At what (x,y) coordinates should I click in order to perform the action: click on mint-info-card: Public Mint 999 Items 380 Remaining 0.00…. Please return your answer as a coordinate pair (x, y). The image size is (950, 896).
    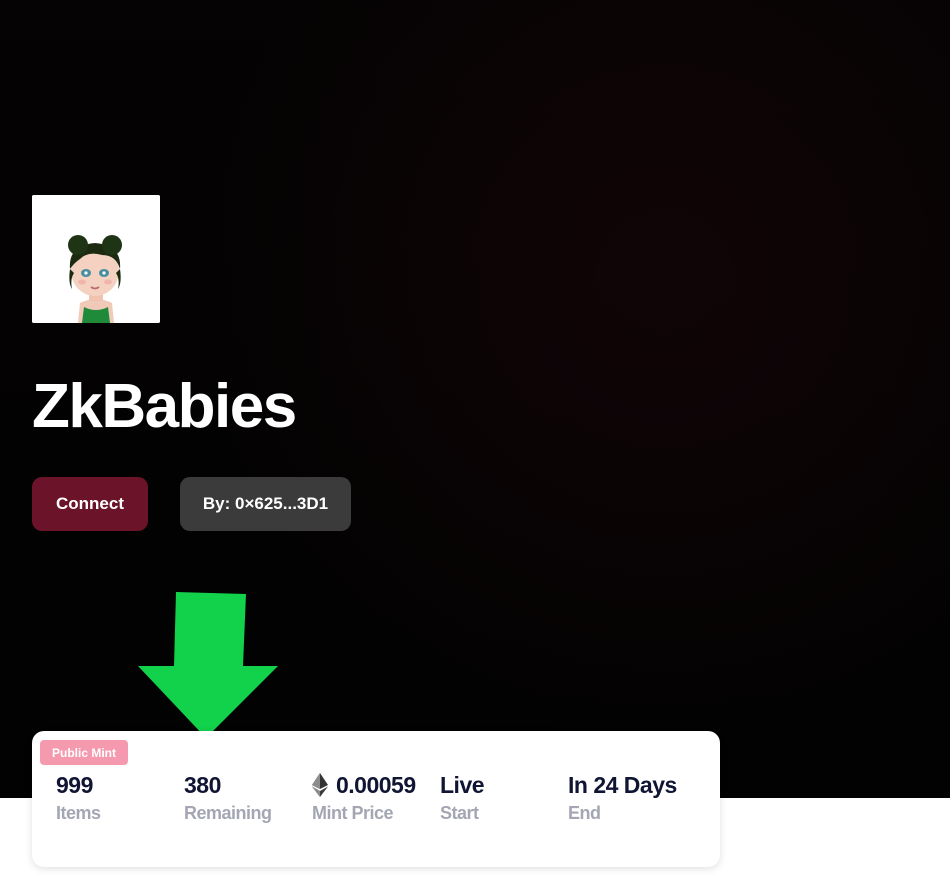
    Looking at the image, I should click on (376, 799).